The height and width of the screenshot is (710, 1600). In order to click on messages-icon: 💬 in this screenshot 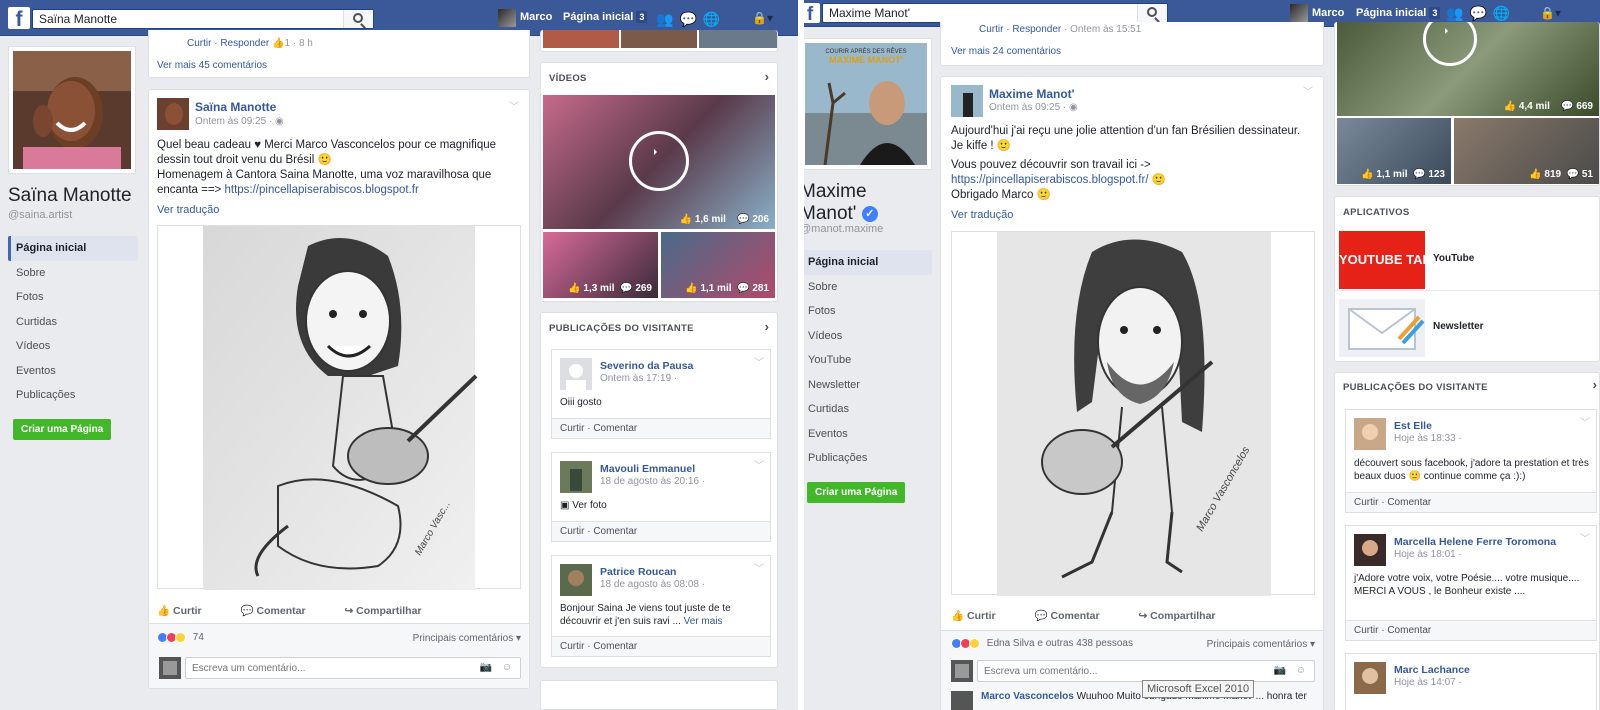, I will do `click(1480, 13)`.